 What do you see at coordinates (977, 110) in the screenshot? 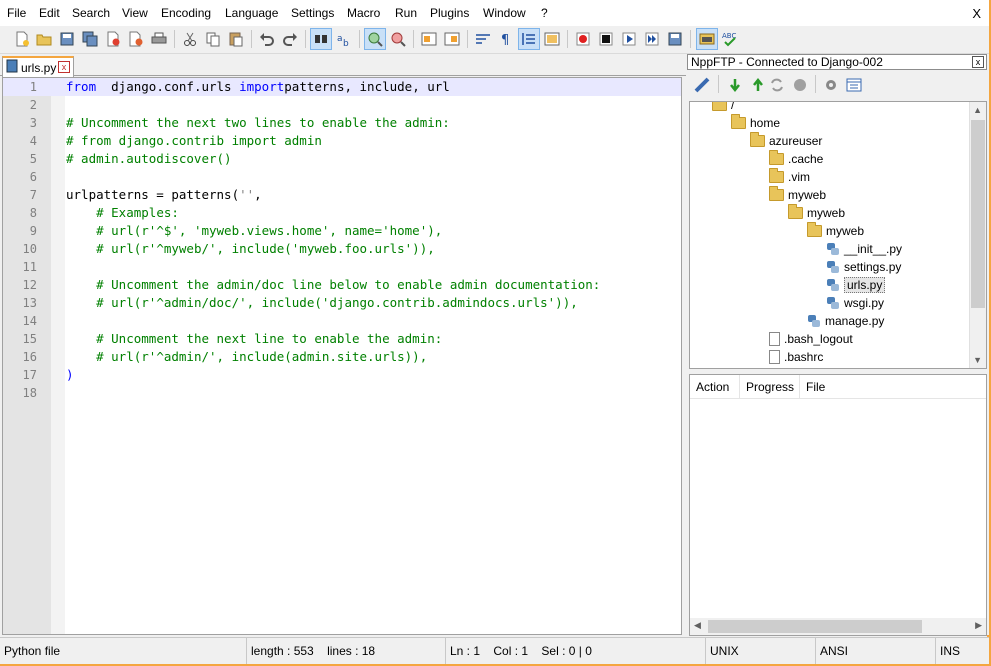
I see `scroll-up-icon: ▲` at bounding box center [977, 110].